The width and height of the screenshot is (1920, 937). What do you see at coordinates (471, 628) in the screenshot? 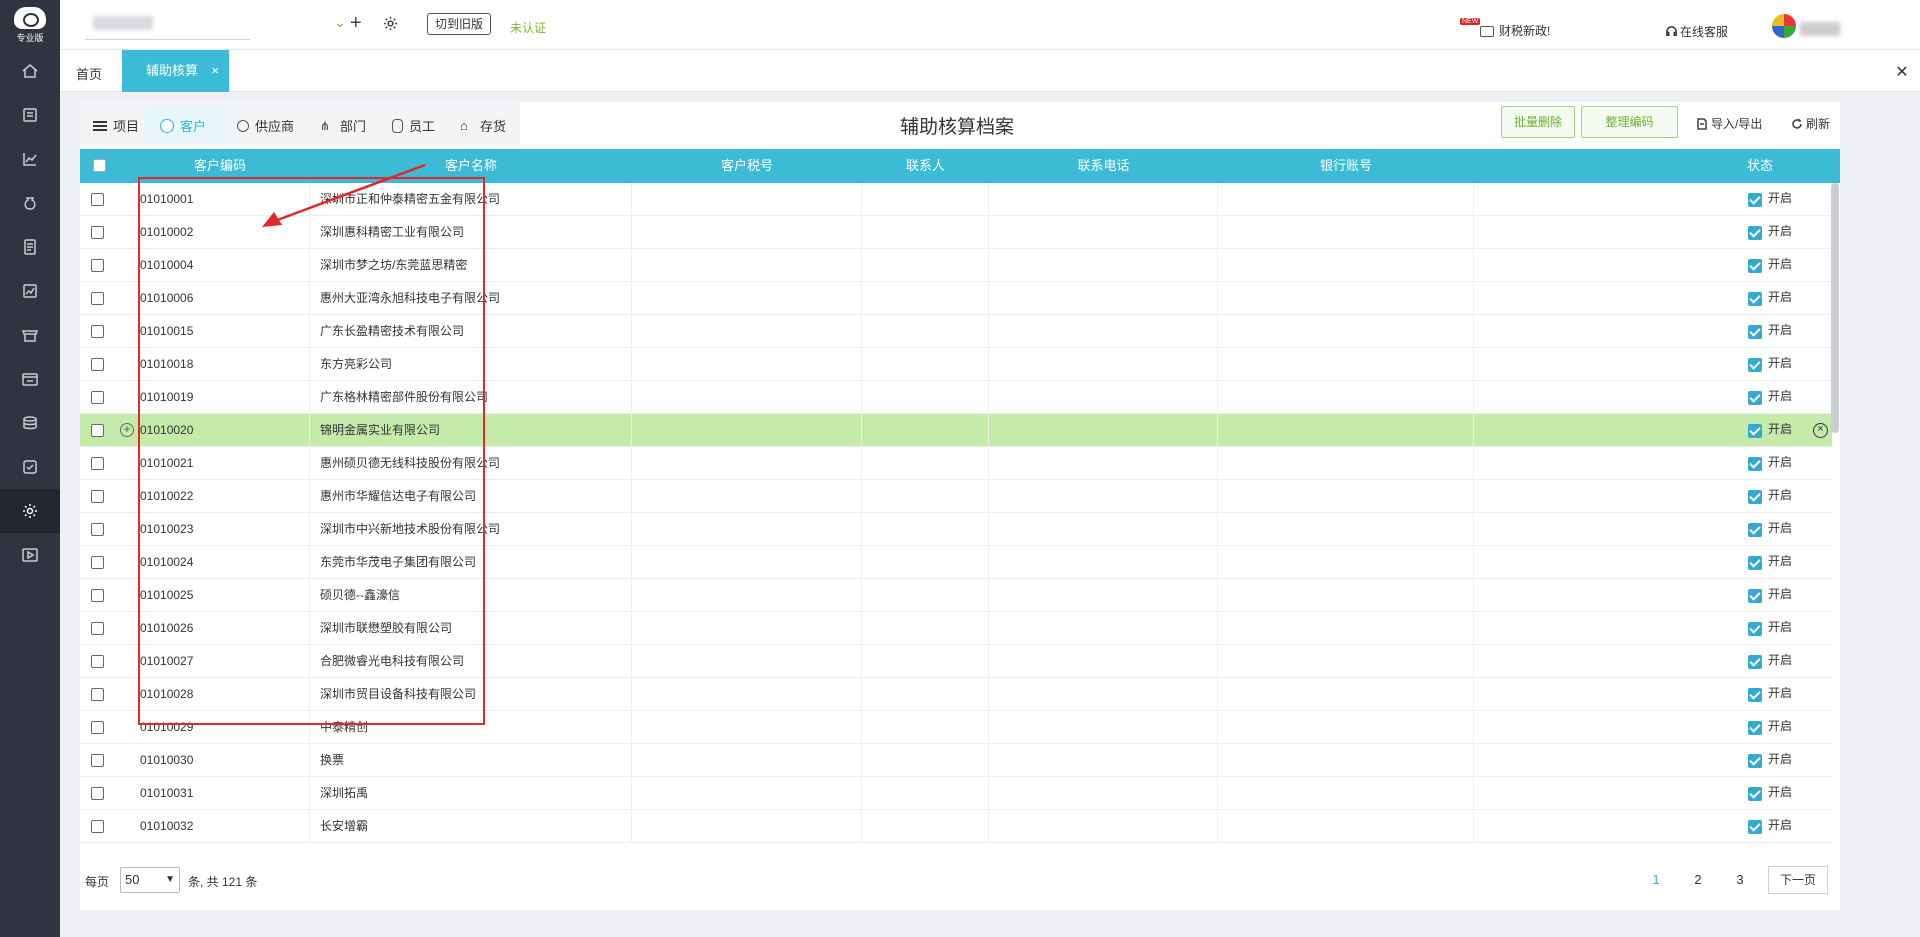
I see `cell-customer-name: 深圳市联懋塑胶有限公司` at bounding box center [471, 628].